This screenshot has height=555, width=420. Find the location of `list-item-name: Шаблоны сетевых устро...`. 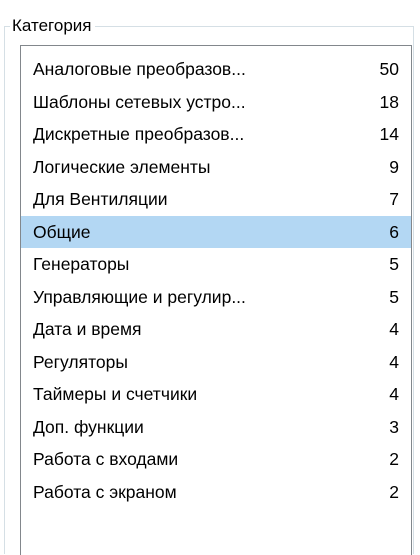

list-item-name: Шаблоны сетевых устро... is located at coordinates (139, 101).